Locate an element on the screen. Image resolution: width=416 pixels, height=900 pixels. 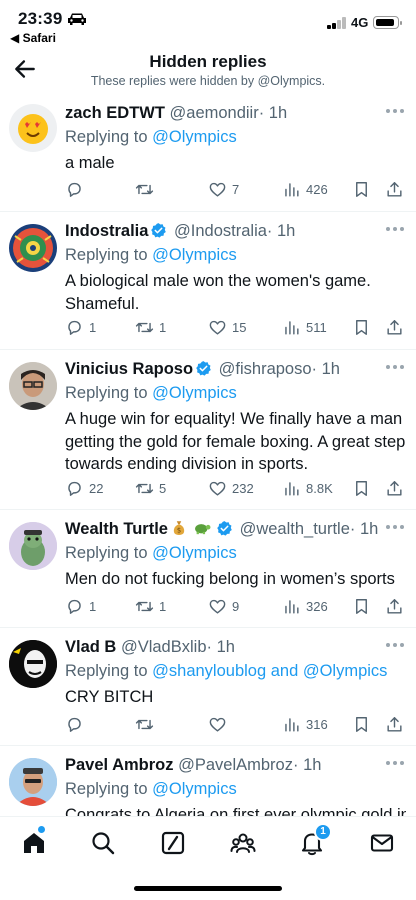
status-time: 23:39 is located at coordinates (40, 18).